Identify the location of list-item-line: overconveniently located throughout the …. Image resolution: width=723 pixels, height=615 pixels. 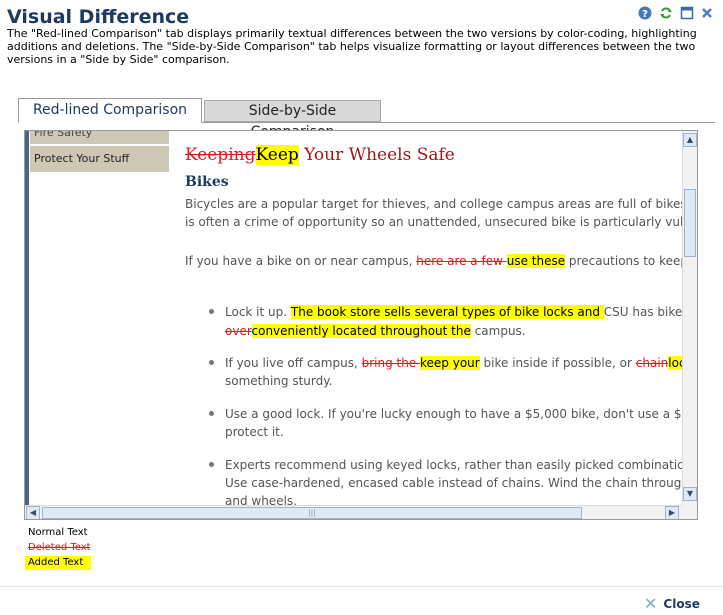
(375, 331).